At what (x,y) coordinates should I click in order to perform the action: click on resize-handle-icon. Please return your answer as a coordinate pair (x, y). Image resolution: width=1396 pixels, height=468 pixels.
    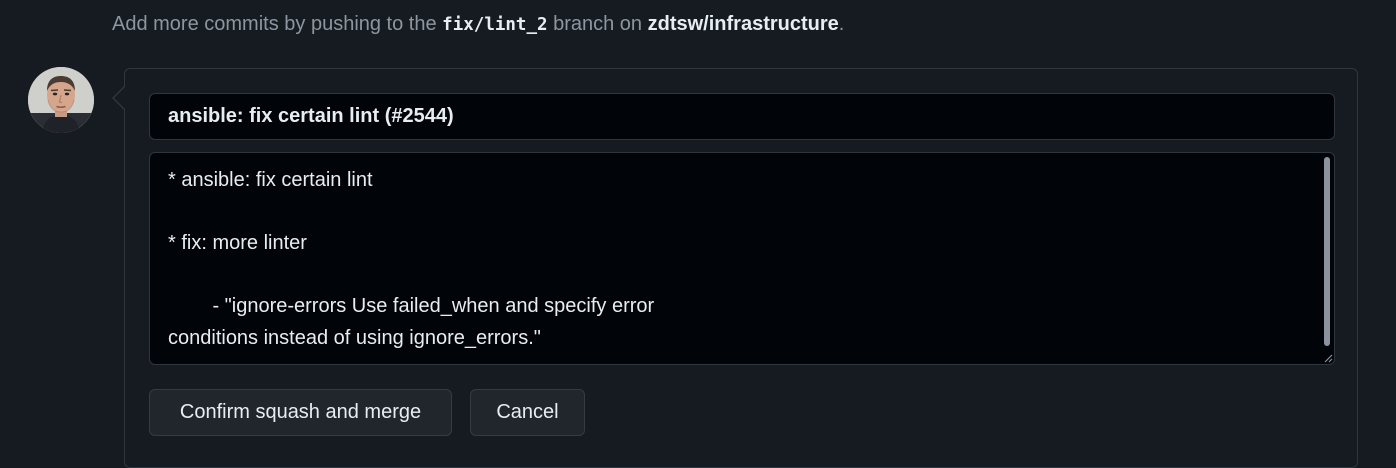
    Looking at the image, I should click on (1328, 358).